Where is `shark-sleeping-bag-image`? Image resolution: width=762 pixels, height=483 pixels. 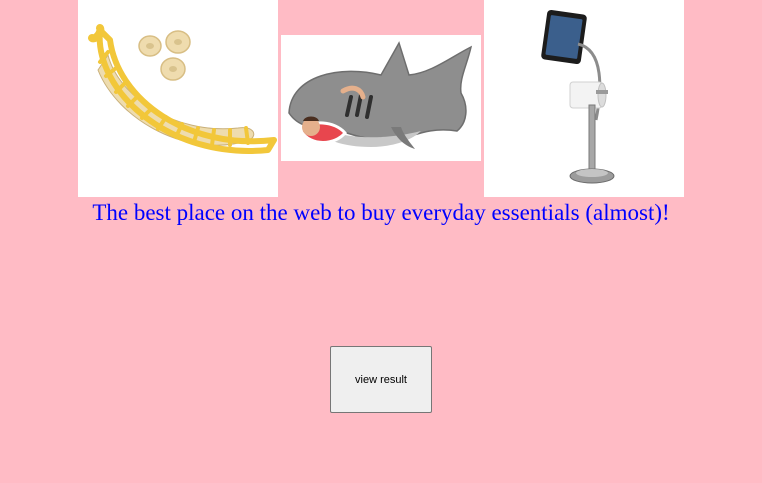
shark-sleeping-bag-image is located at coordinates (381, 98).